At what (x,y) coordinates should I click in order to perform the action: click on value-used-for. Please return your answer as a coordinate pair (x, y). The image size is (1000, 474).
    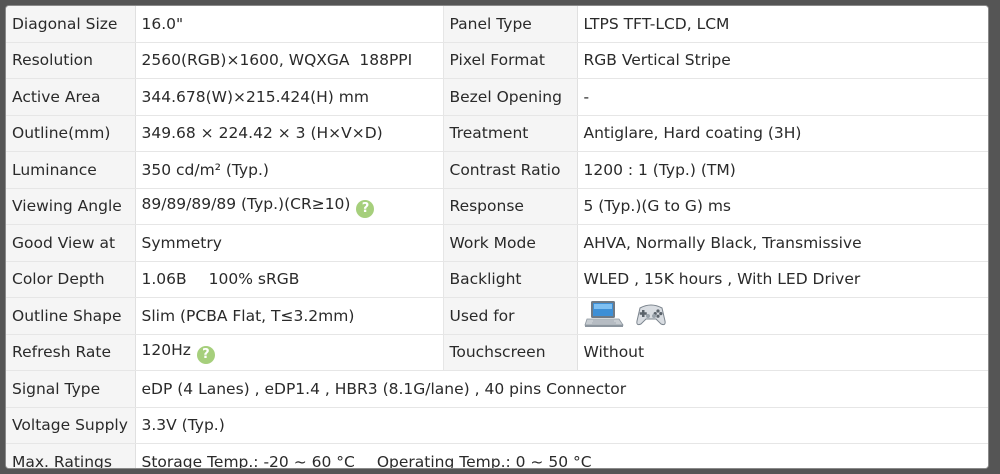
    Looking at the image, I should click on (782, 316).